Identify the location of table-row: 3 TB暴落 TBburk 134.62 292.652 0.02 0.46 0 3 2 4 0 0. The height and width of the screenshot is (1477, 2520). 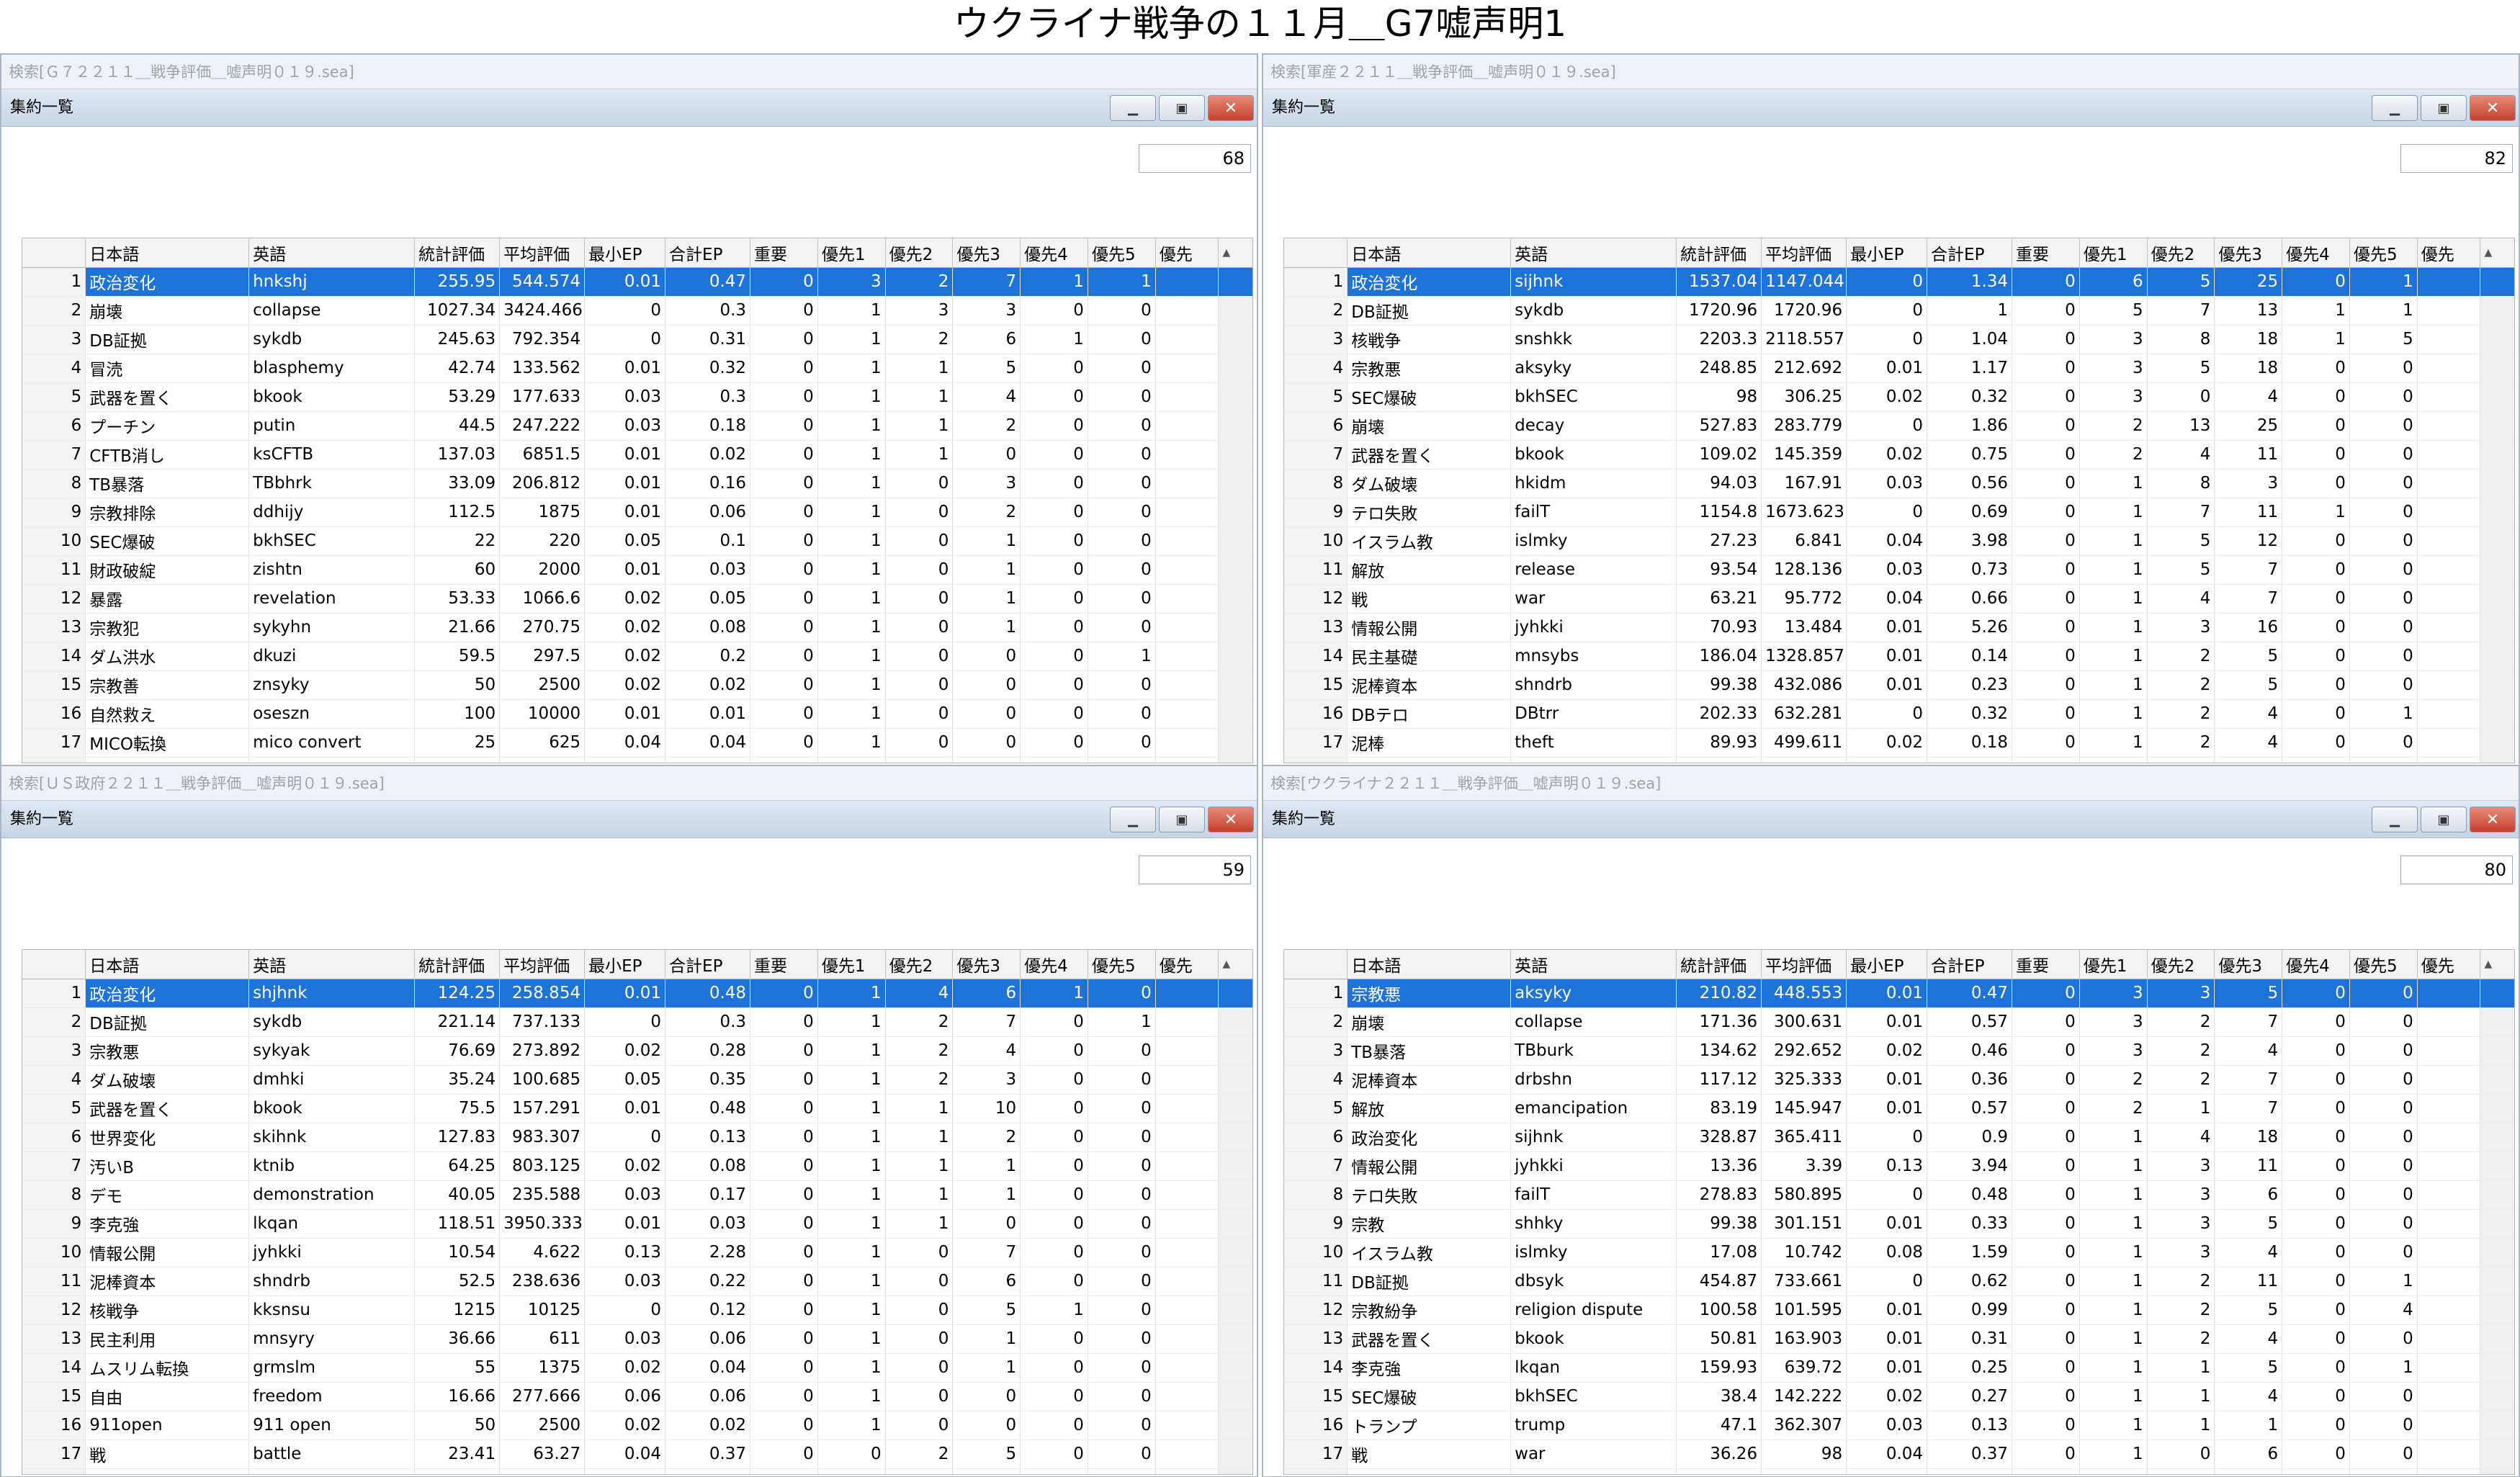
(1899, 1051).